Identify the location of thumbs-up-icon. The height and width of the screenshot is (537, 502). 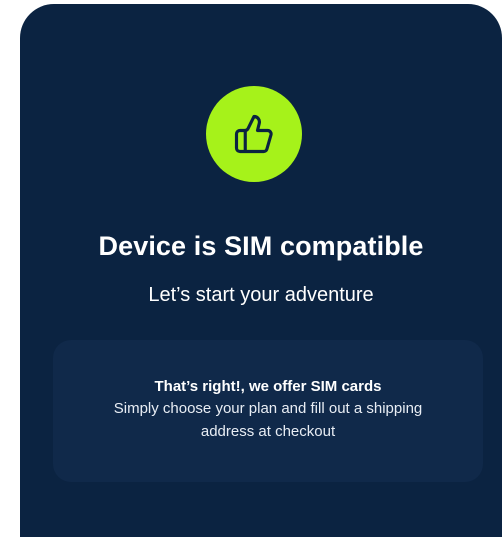
(253, 134).